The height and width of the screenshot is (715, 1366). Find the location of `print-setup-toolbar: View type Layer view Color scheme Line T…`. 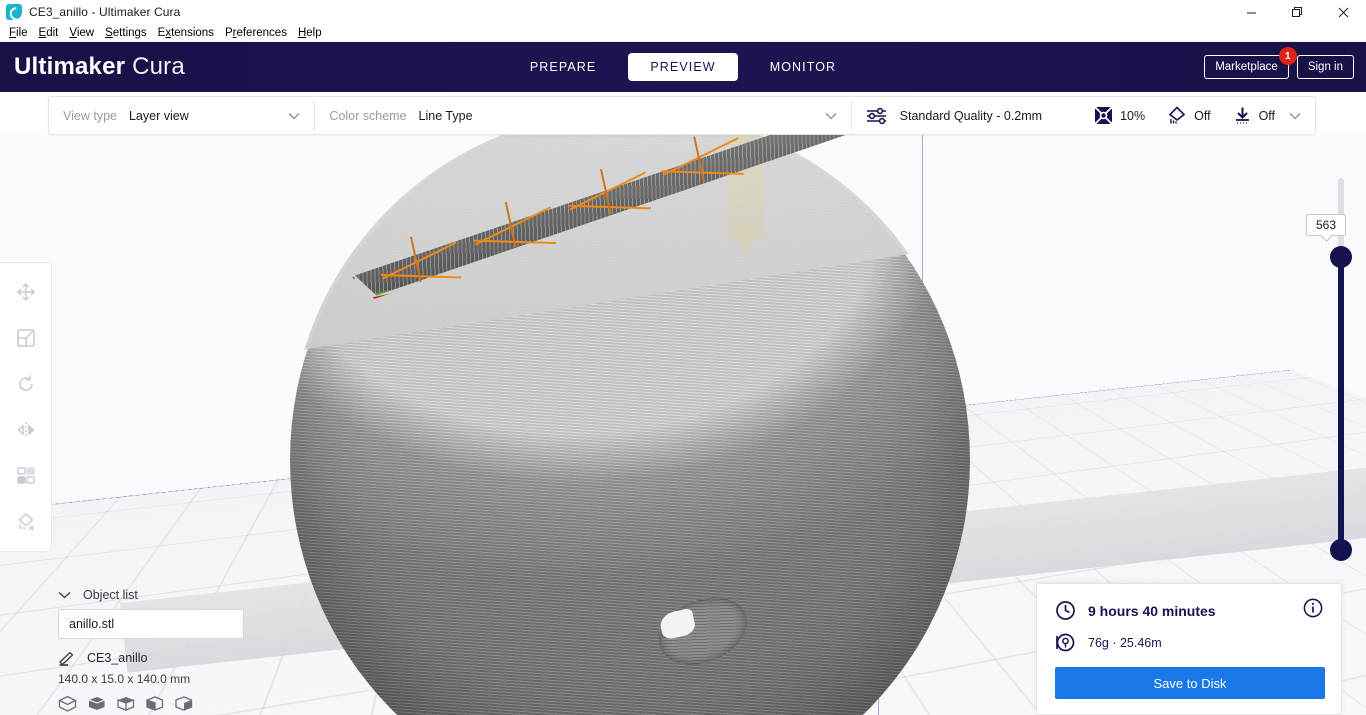

print-setup-toolbar: View type Layer view Color scheme Line T… is located at coordinates (682, 115).